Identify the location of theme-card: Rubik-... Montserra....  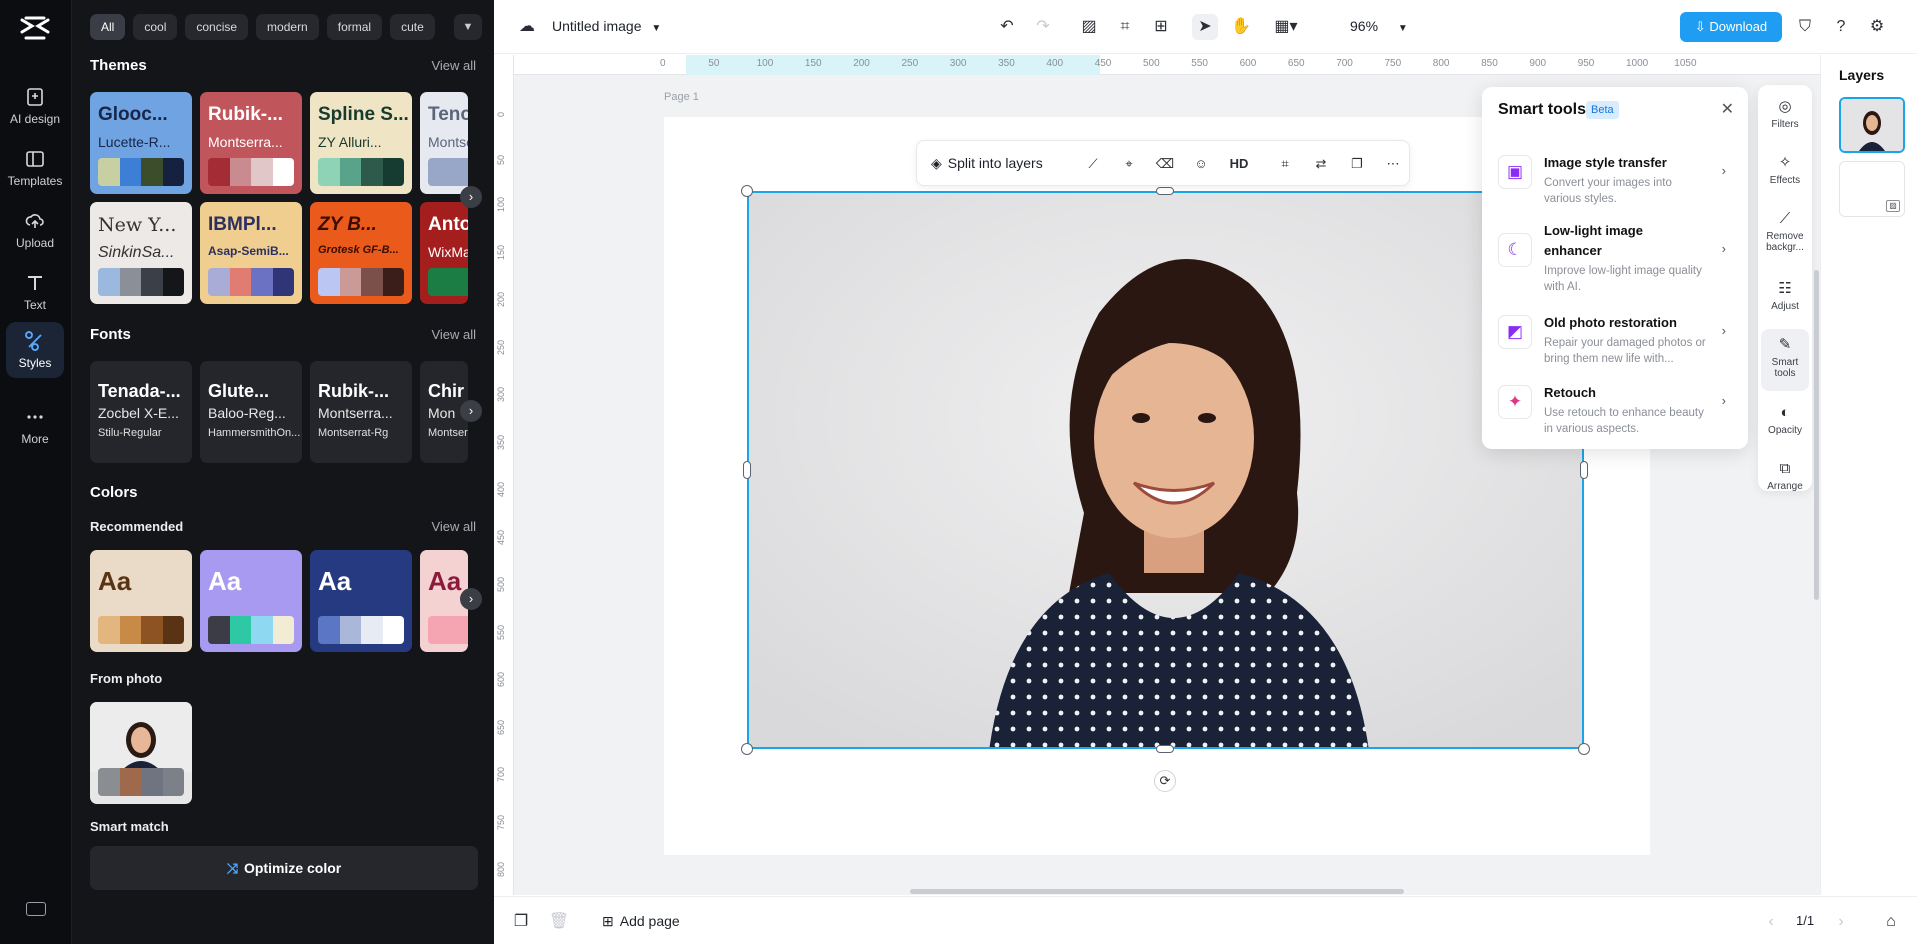
(251, 143).